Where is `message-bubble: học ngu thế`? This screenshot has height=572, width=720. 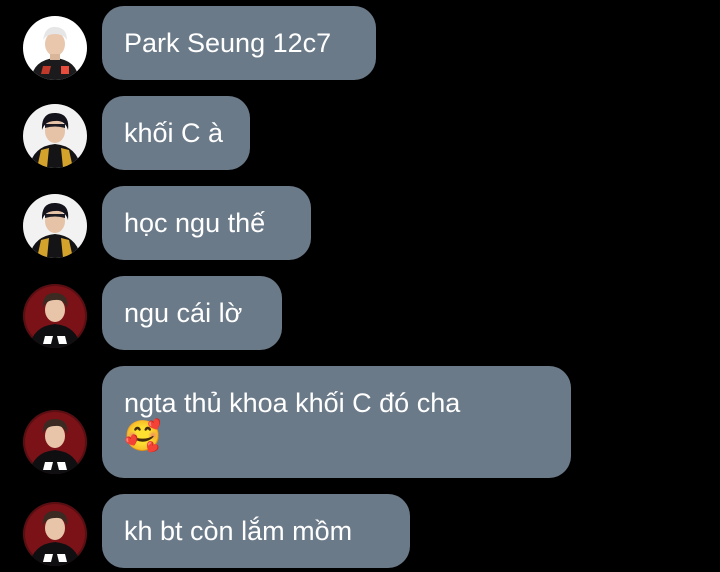
message-bubble: học ngu thế is located at coordinates (206, 223).